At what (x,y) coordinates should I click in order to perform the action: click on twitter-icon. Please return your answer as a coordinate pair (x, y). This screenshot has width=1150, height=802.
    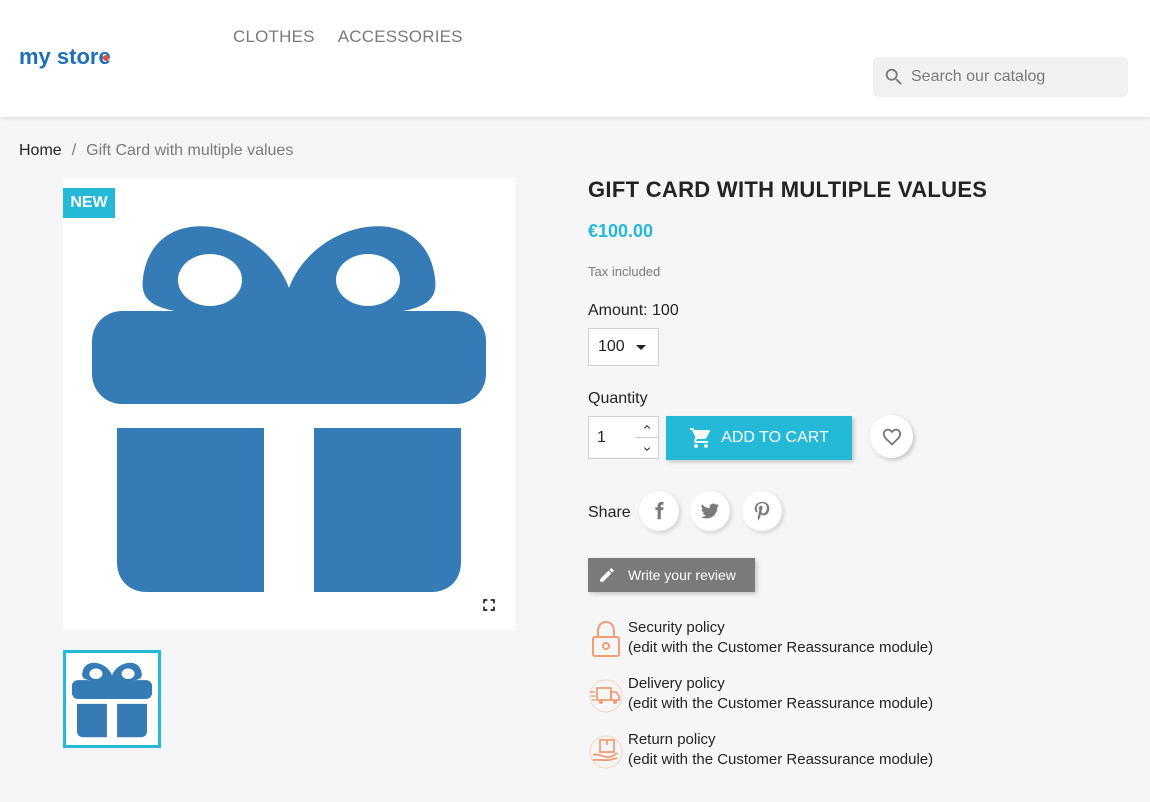
    Looking at the image, I should click on (710, 511).